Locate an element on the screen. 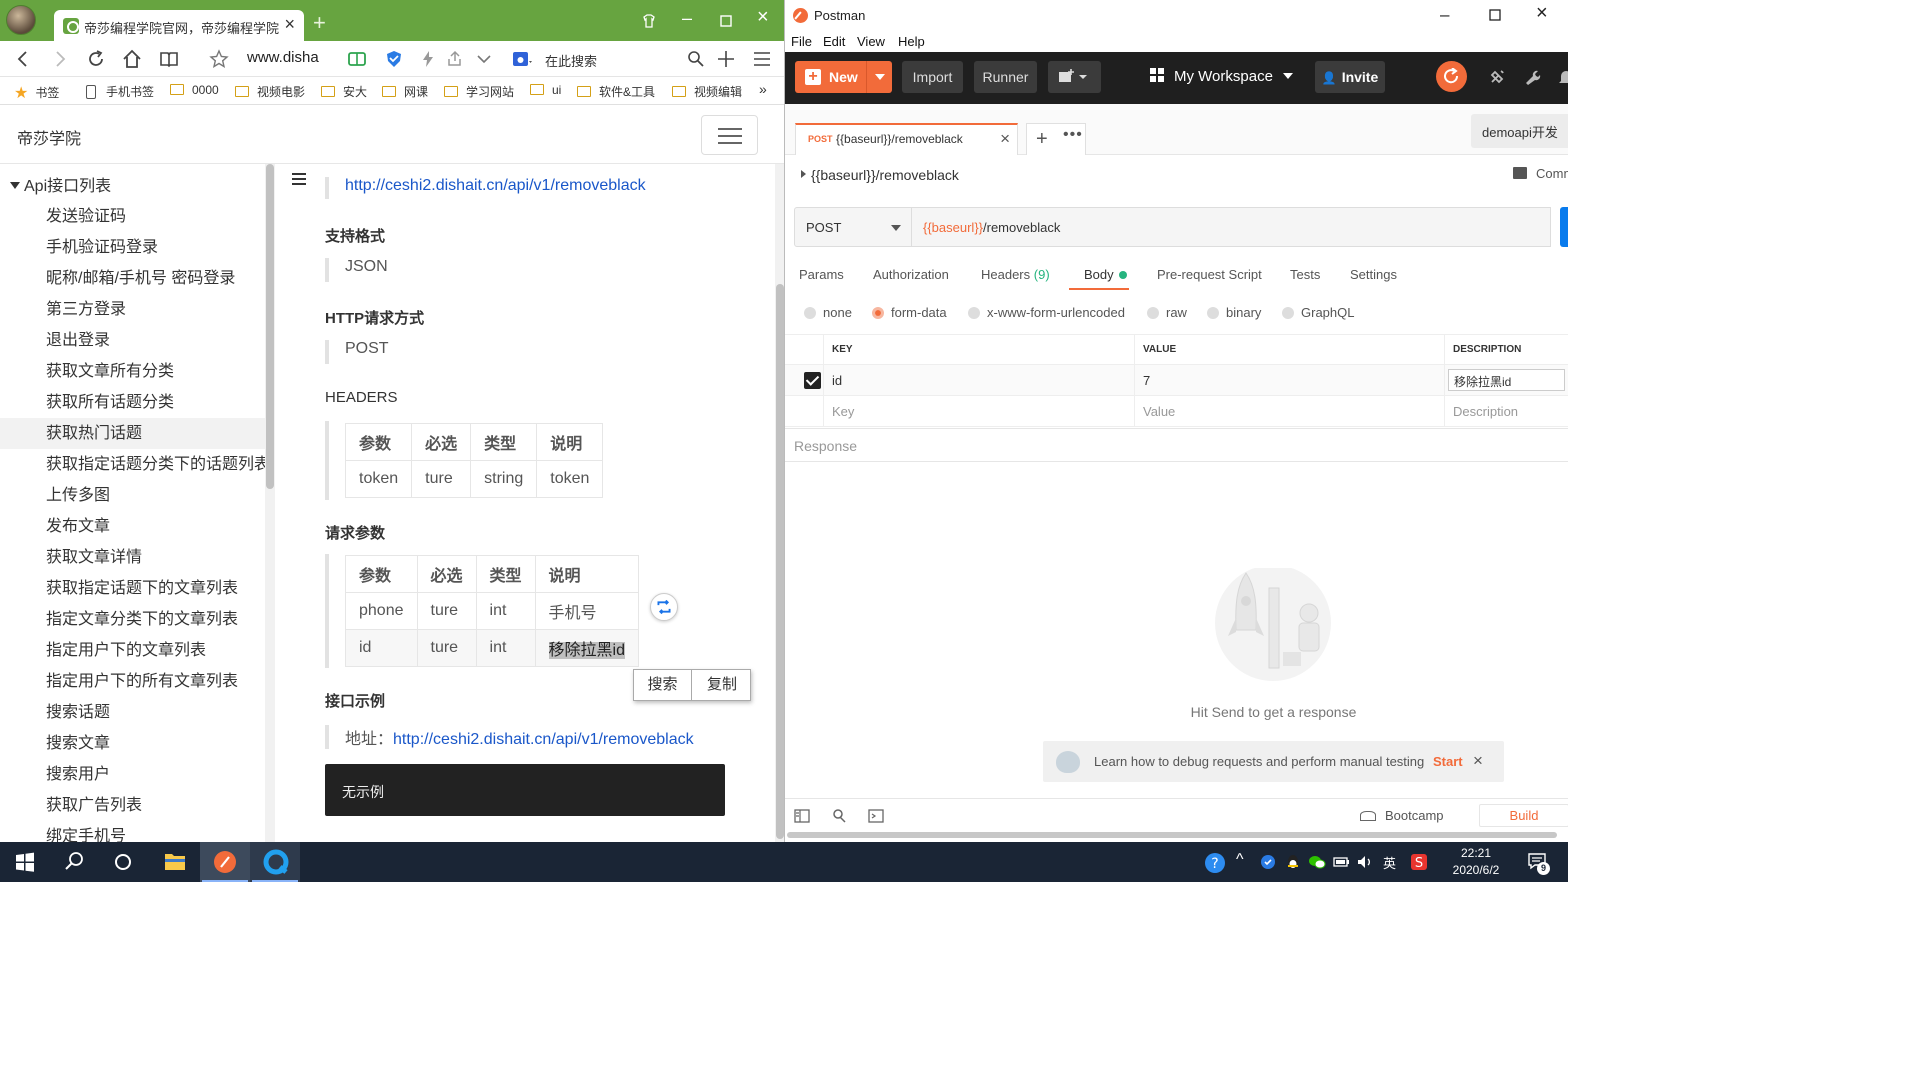 This screenshot has width=1920, height=1080. share-icon is located at coordinates (455, 59).